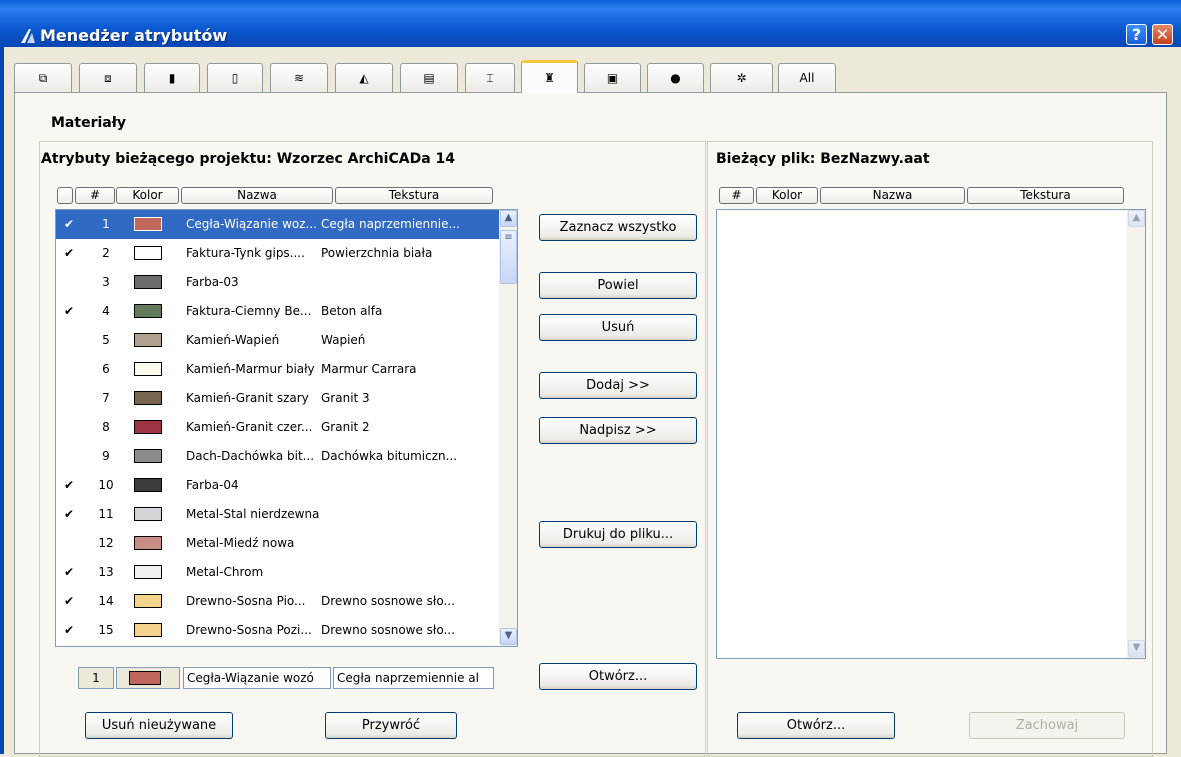 This screenshot has width=1181, height=757. What do you see at coordinates (106, 311) in the screenshot?
I see `row-number: 4` at bounding box center [106, 311].